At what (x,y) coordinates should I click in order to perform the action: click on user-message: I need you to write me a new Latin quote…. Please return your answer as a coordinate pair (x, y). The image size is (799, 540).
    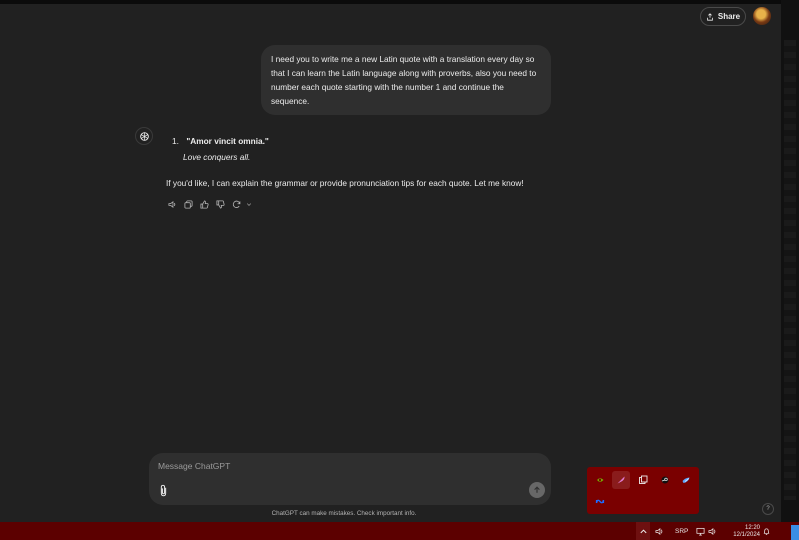
    Looking at the image, I should click on (406, 80).